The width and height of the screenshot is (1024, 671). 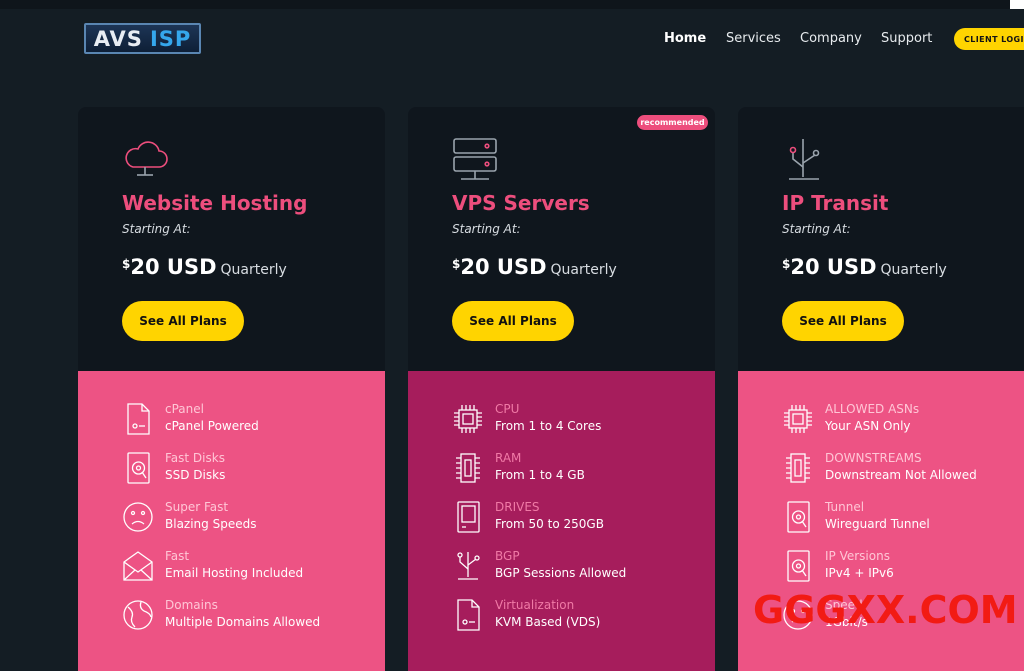 I want to click on feature-item: Virtualization KVM Based (VDS), so click(x=582, y=618).